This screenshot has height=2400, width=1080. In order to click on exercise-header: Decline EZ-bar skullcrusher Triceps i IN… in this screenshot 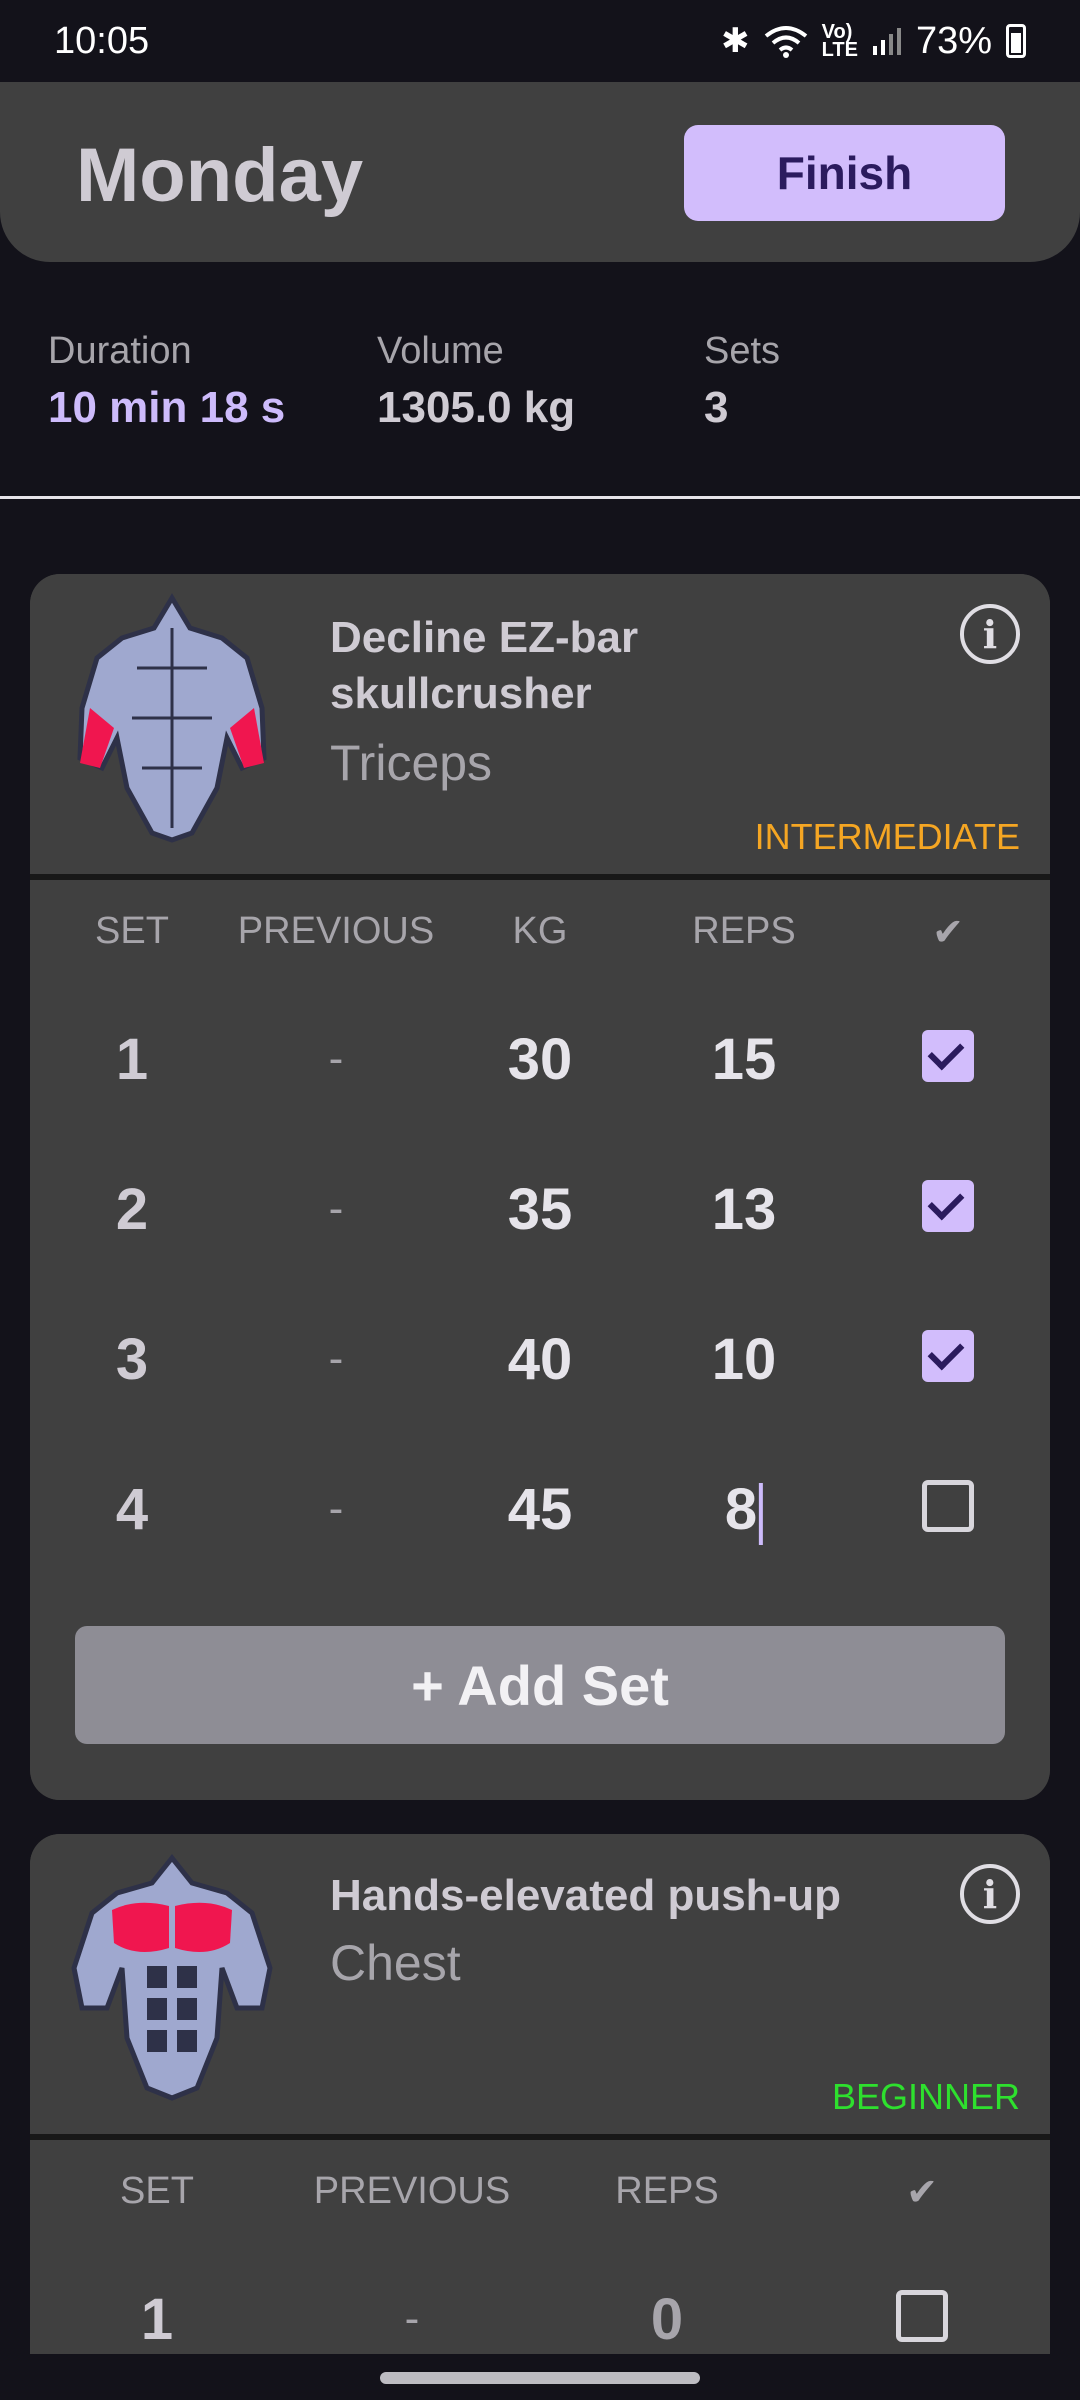, I will do `click(540, 724)`.